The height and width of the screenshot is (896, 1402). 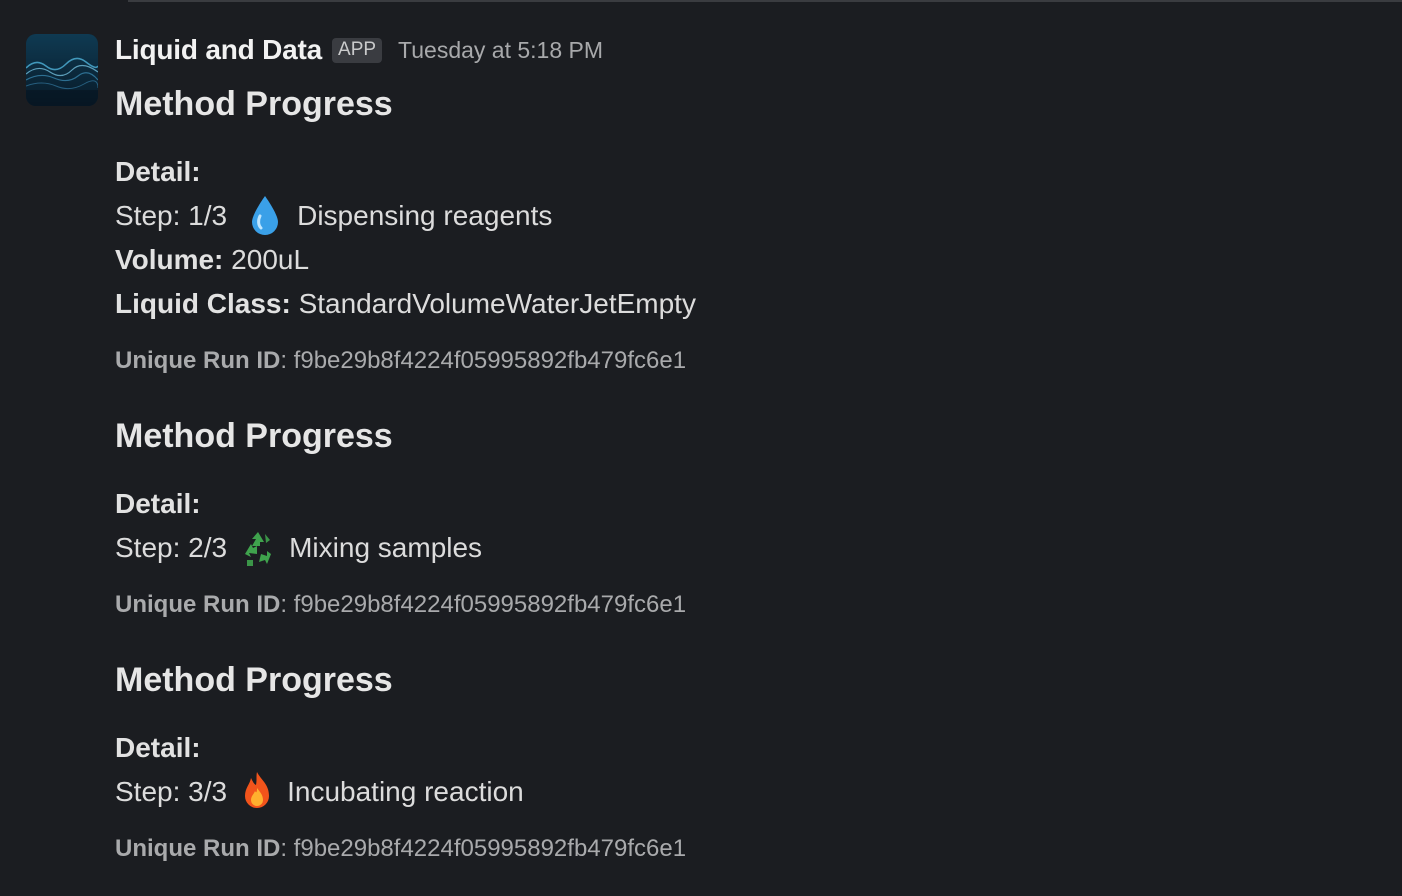 I want to click on step-text: Dispensing reagents, so click(x=425, y=215).